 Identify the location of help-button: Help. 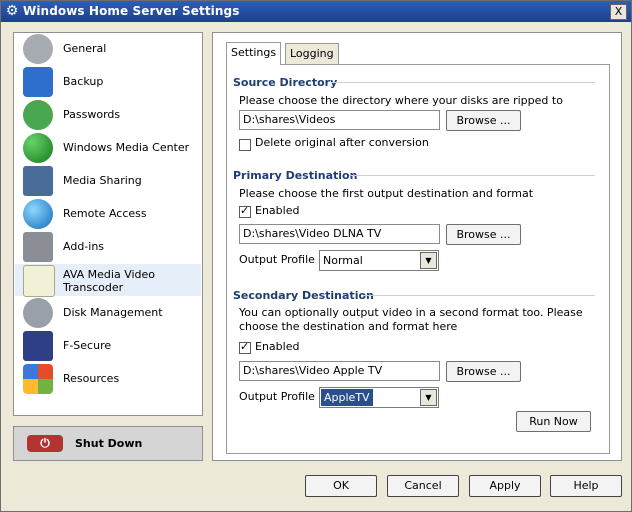
(586, 486).